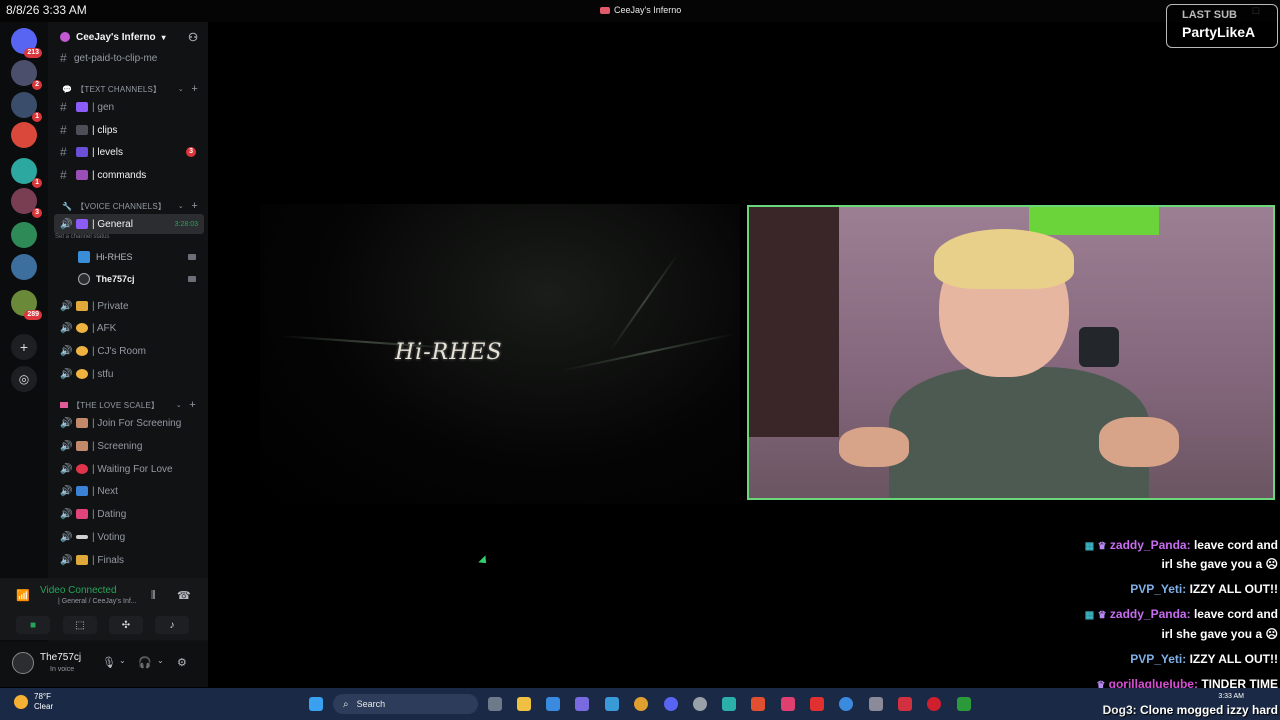 This screenshot has width=1280, height=720. Describe the element at coordinates (641, 704) in the screenshot. I see `chrome-icon` at that location.